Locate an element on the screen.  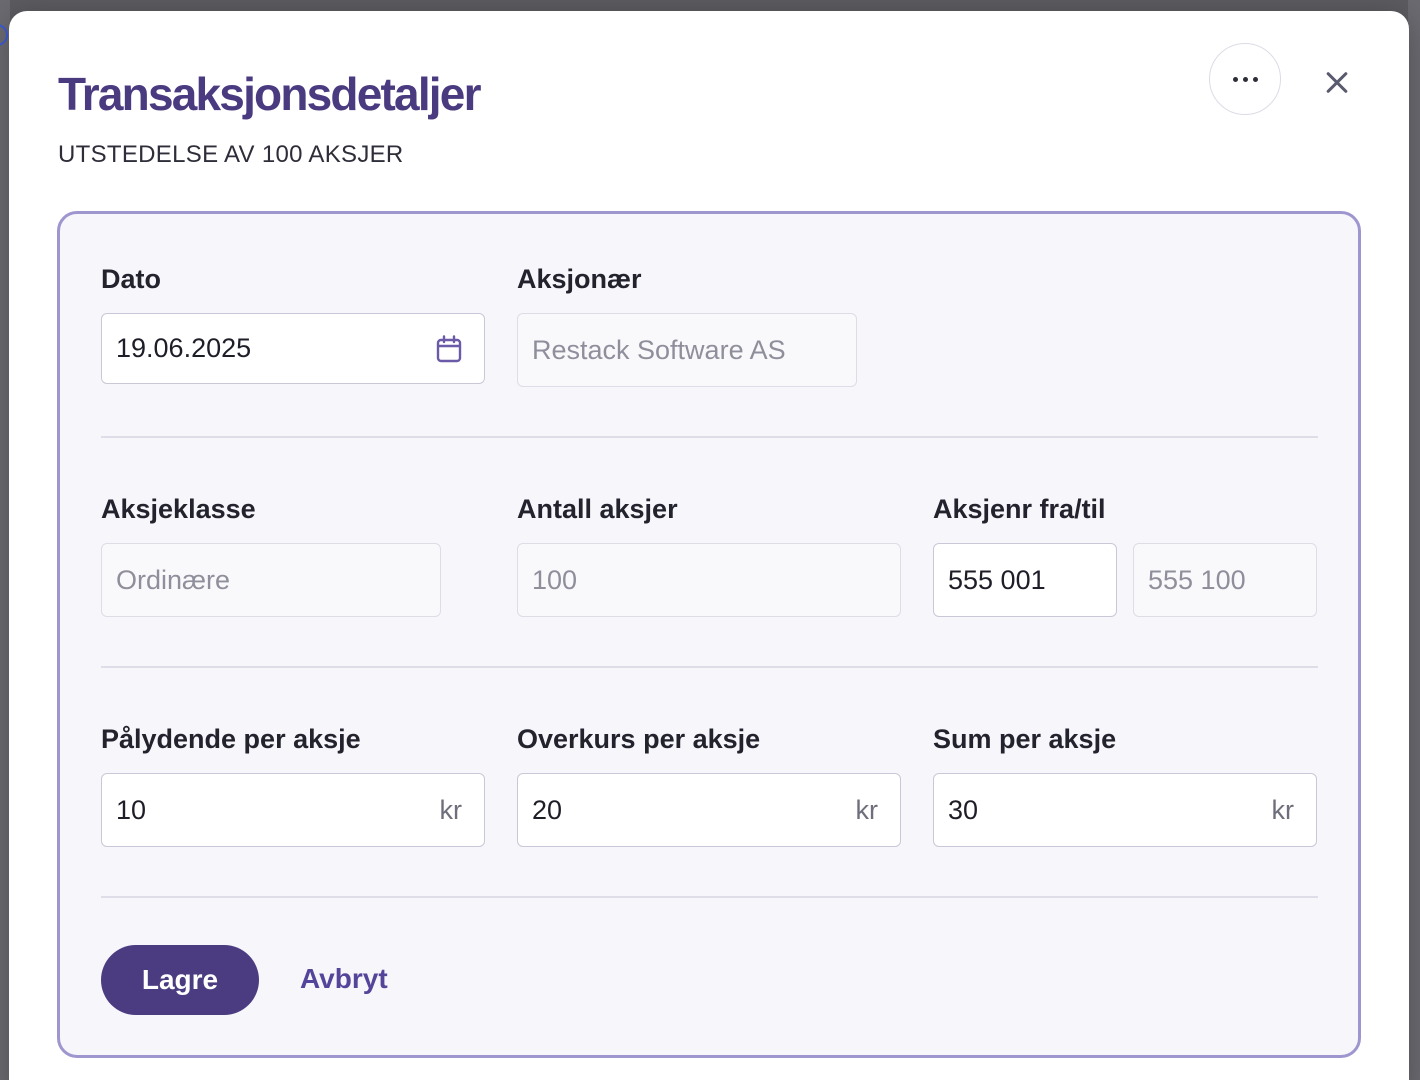
dialog-subtitle: UTSTEDELSE AV 100 AKSJER is located at coordinates (231, 154).